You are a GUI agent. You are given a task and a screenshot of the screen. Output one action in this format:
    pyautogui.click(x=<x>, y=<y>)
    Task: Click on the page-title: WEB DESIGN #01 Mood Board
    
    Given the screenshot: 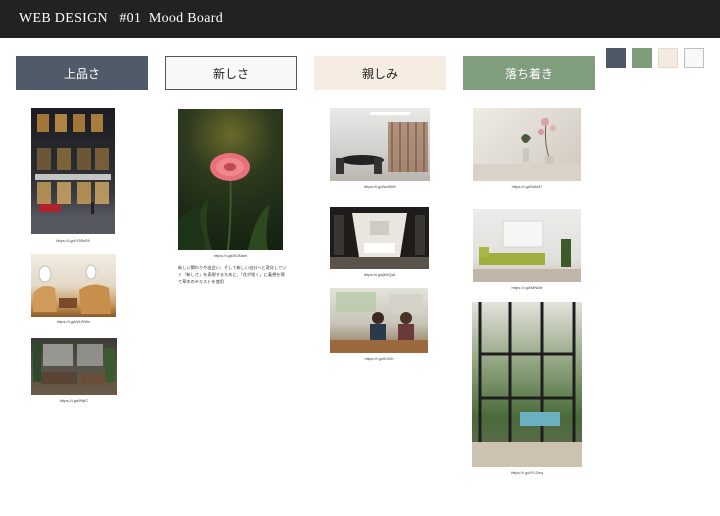 What is the action you would take?
    pyautogui.click(x=121, y=18)
    